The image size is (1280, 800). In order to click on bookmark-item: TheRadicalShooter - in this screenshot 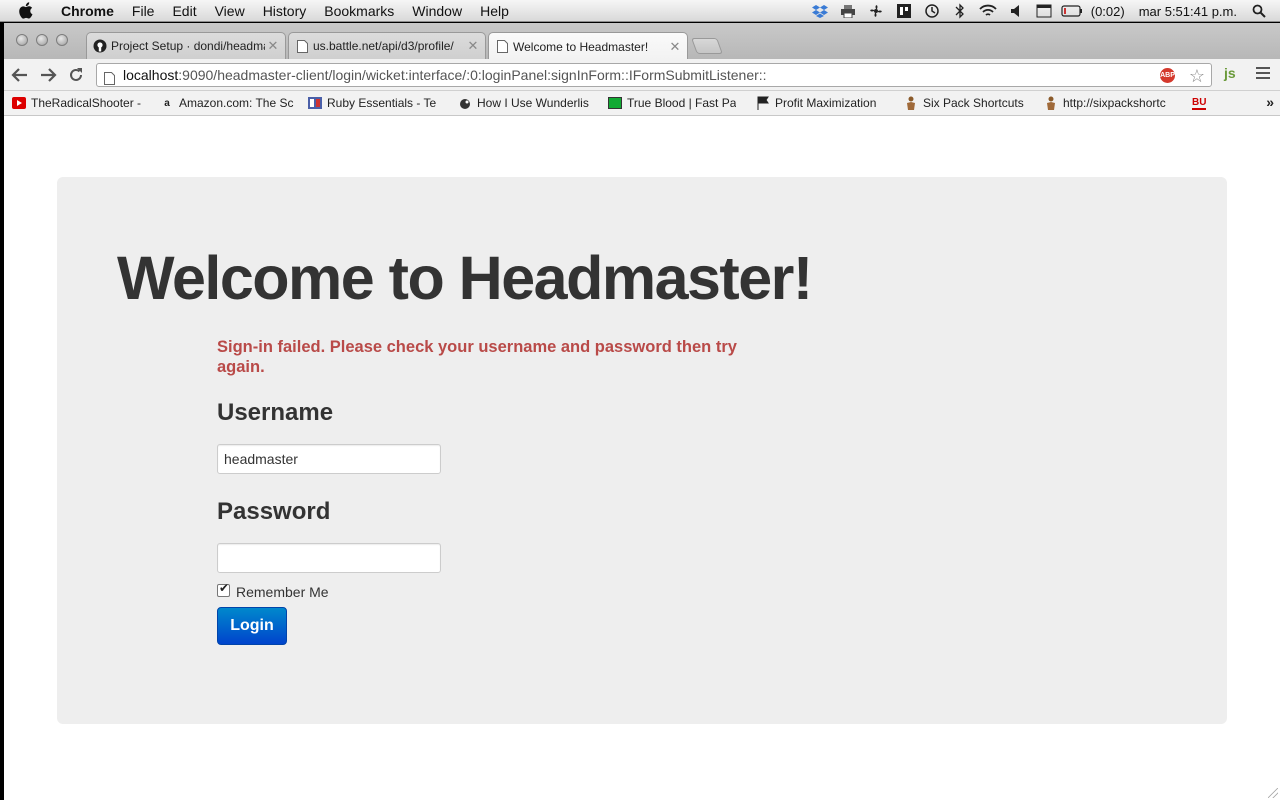, I will do `click(82, 103)`.